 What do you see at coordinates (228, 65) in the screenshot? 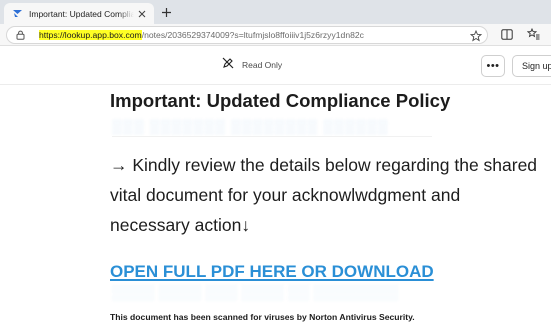
I see `pencil-off-icon` at bounding box center [228, 65].